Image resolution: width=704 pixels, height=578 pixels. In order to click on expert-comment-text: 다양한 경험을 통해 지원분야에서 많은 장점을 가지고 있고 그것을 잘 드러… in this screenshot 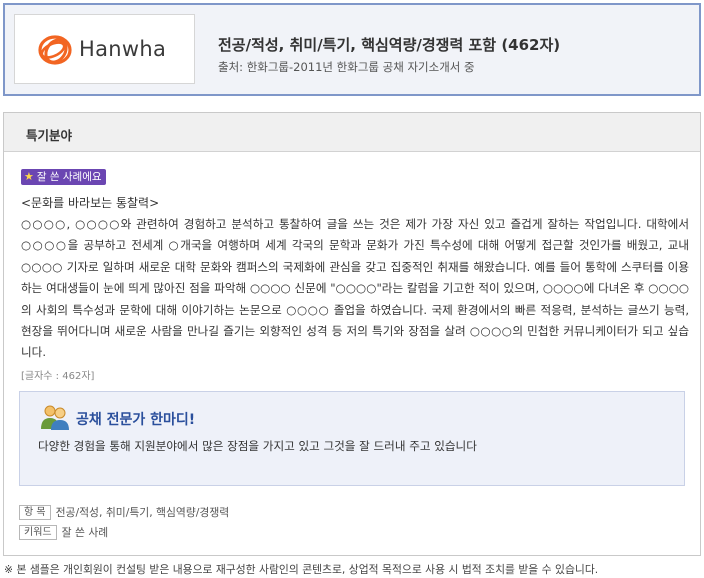, I will do `click(257, 446)`.